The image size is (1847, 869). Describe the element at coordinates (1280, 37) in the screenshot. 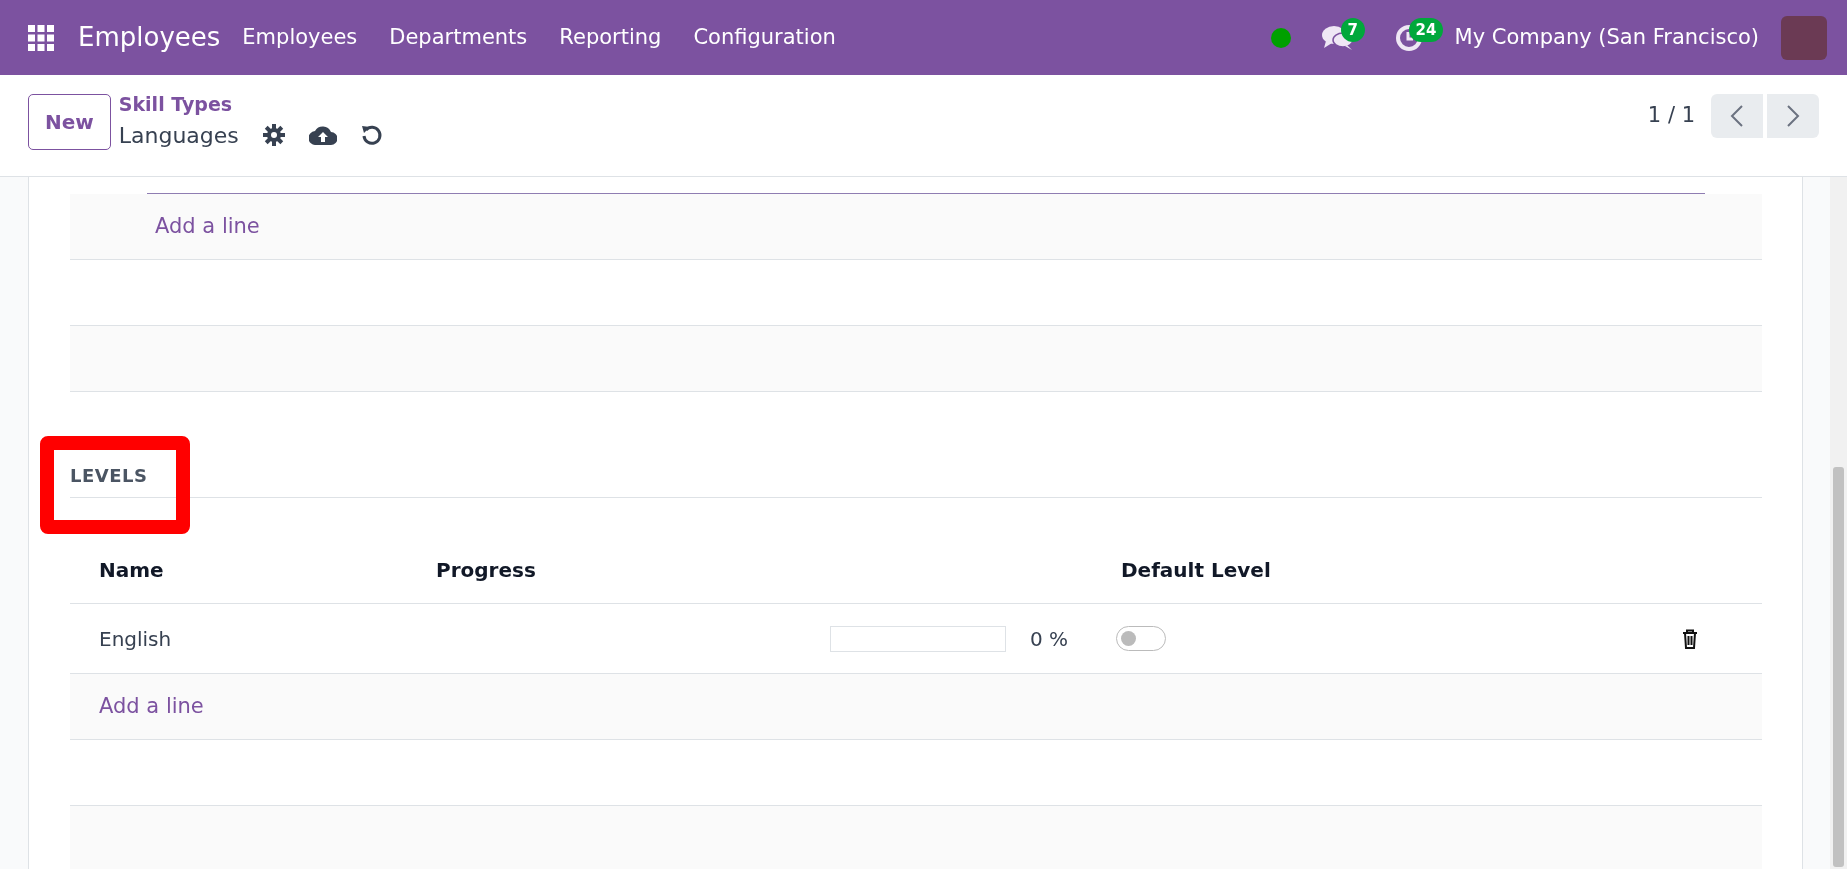

I see `status-dot-icon` at that location.